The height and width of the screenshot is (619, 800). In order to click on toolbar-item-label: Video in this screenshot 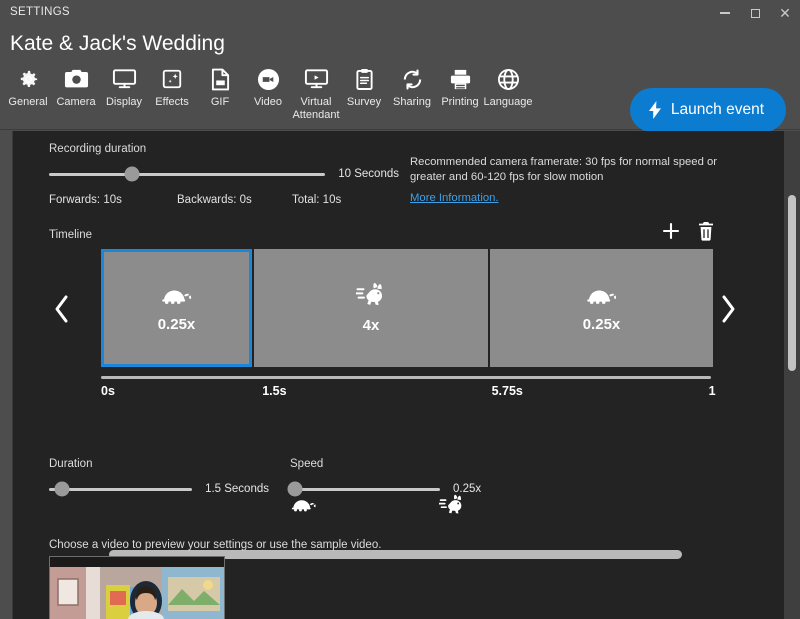, I will do `click(268, 102)`.